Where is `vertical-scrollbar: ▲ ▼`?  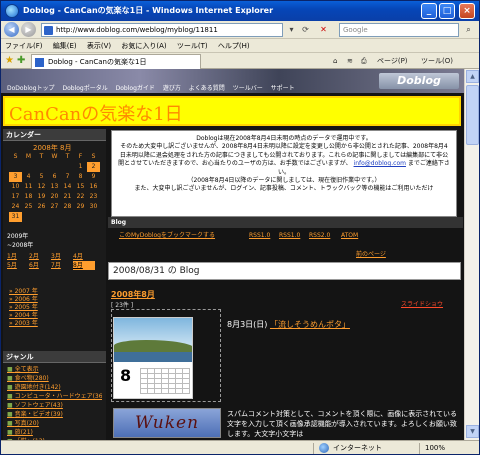 vertical-scrollbar: ▲ ▼ is located at coordinates (471, 254).